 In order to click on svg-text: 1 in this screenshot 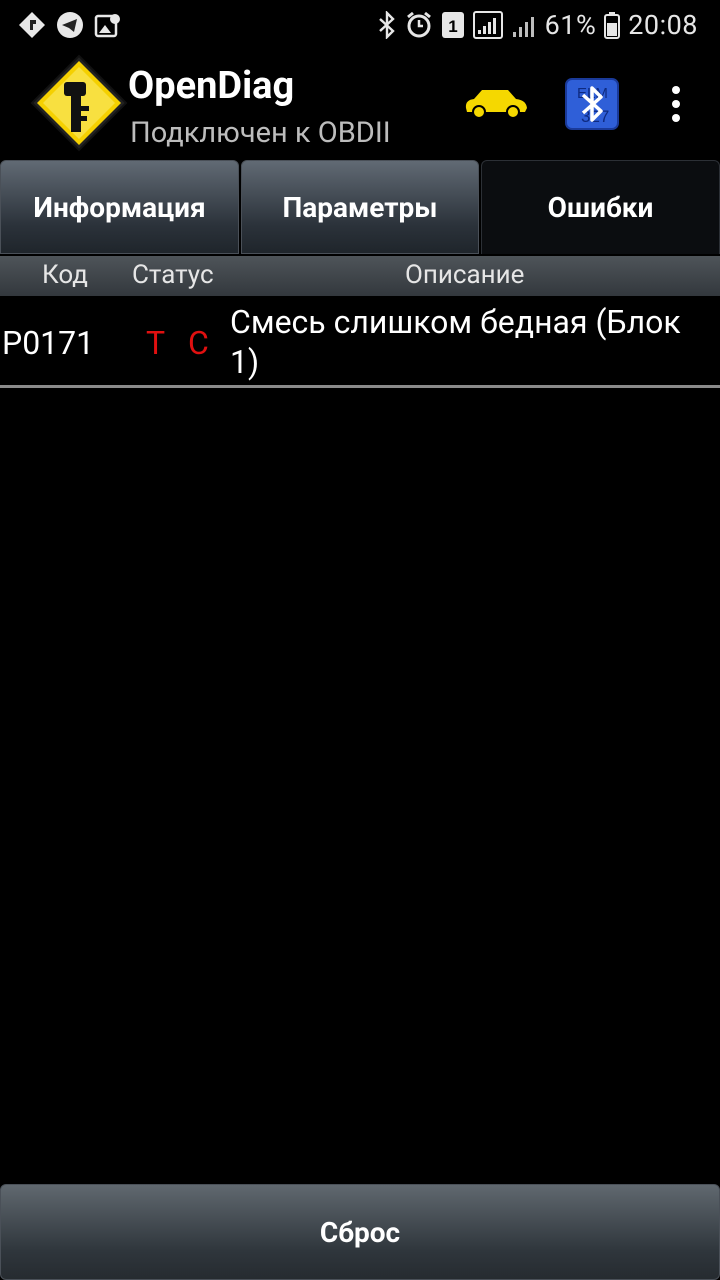, I will do `click(452, 26)`.